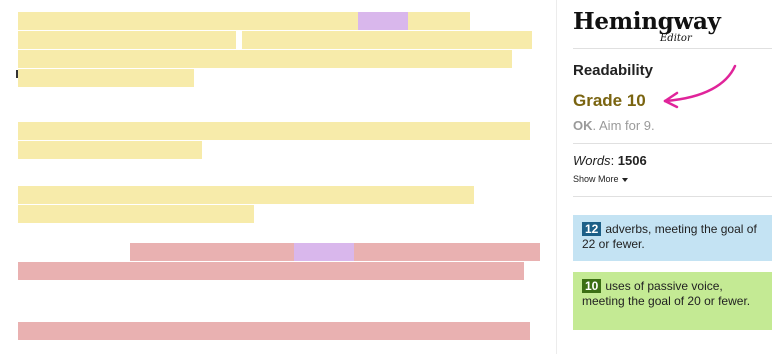 This screenshot has width=772, height=354. Describe the element at coordinates (592, 286) in the screenshot. I see `passive-count: 10` at that location.